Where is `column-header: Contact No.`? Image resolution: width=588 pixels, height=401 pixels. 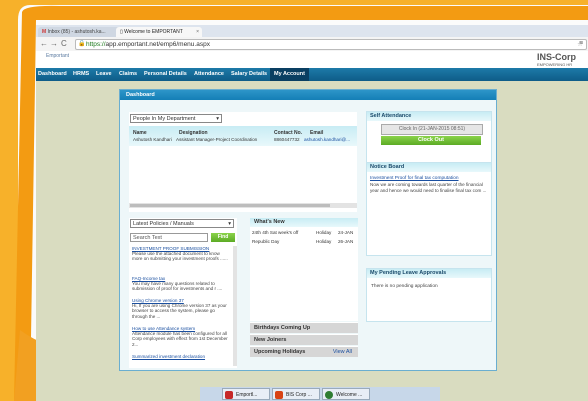
column-header: Contact No. is located at coordinates (288, 133).